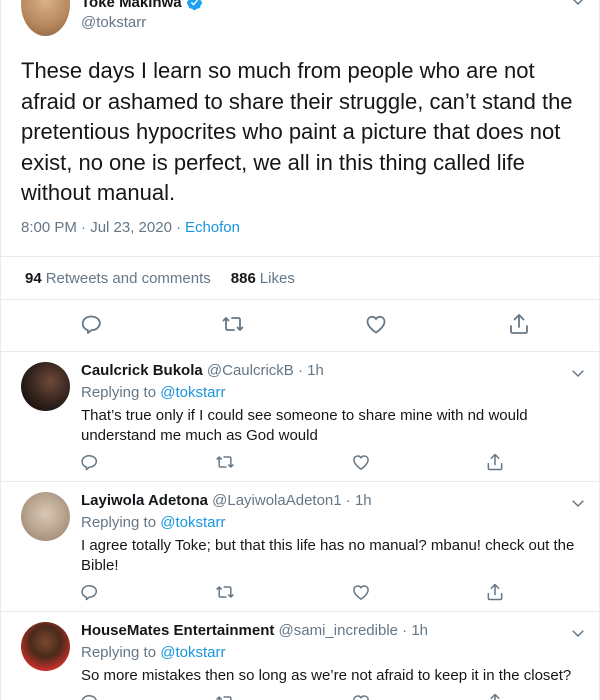  What do you see at coordinates (277, 278) in the screenshot?
I see `likes-label: Likes` at bounding box center [277, 278].